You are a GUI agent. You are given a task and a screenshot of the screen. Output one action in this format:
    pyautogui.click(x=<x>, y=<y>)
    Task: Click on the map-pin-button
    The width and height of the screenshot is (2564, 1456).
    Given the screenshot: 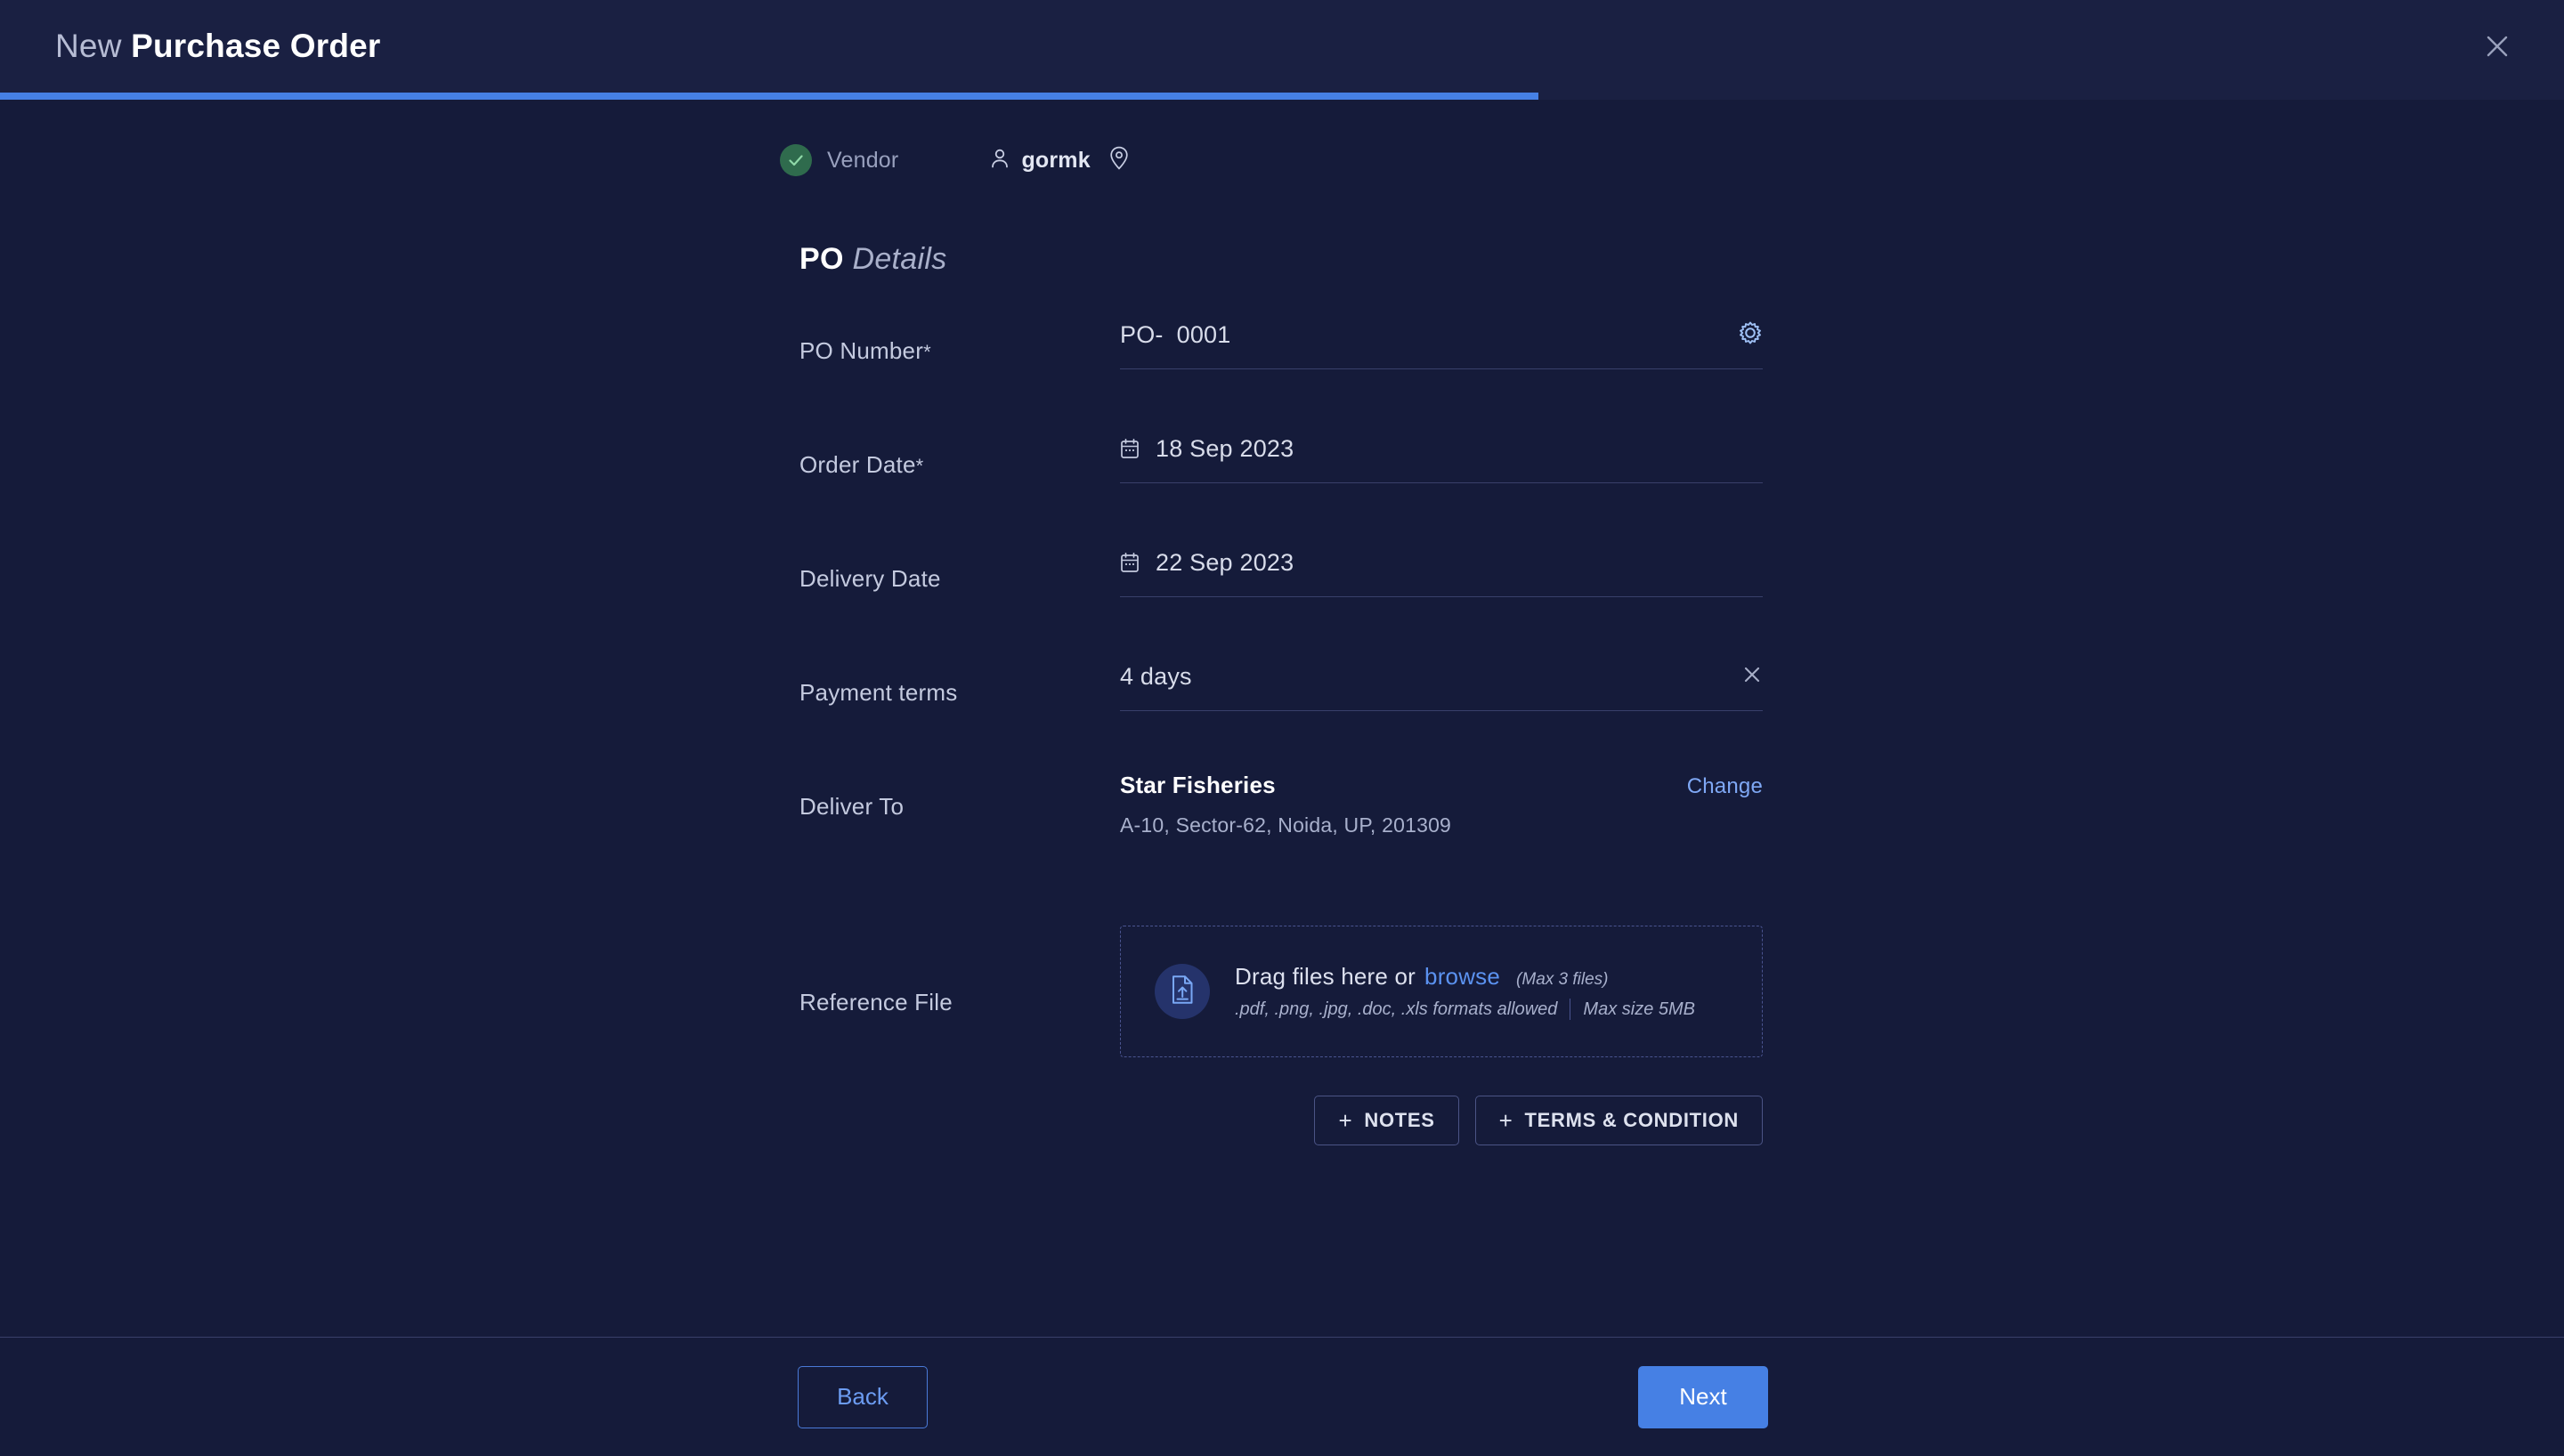 What is the action you would take?
    pyautogui.click(x=1119, y=160)
    